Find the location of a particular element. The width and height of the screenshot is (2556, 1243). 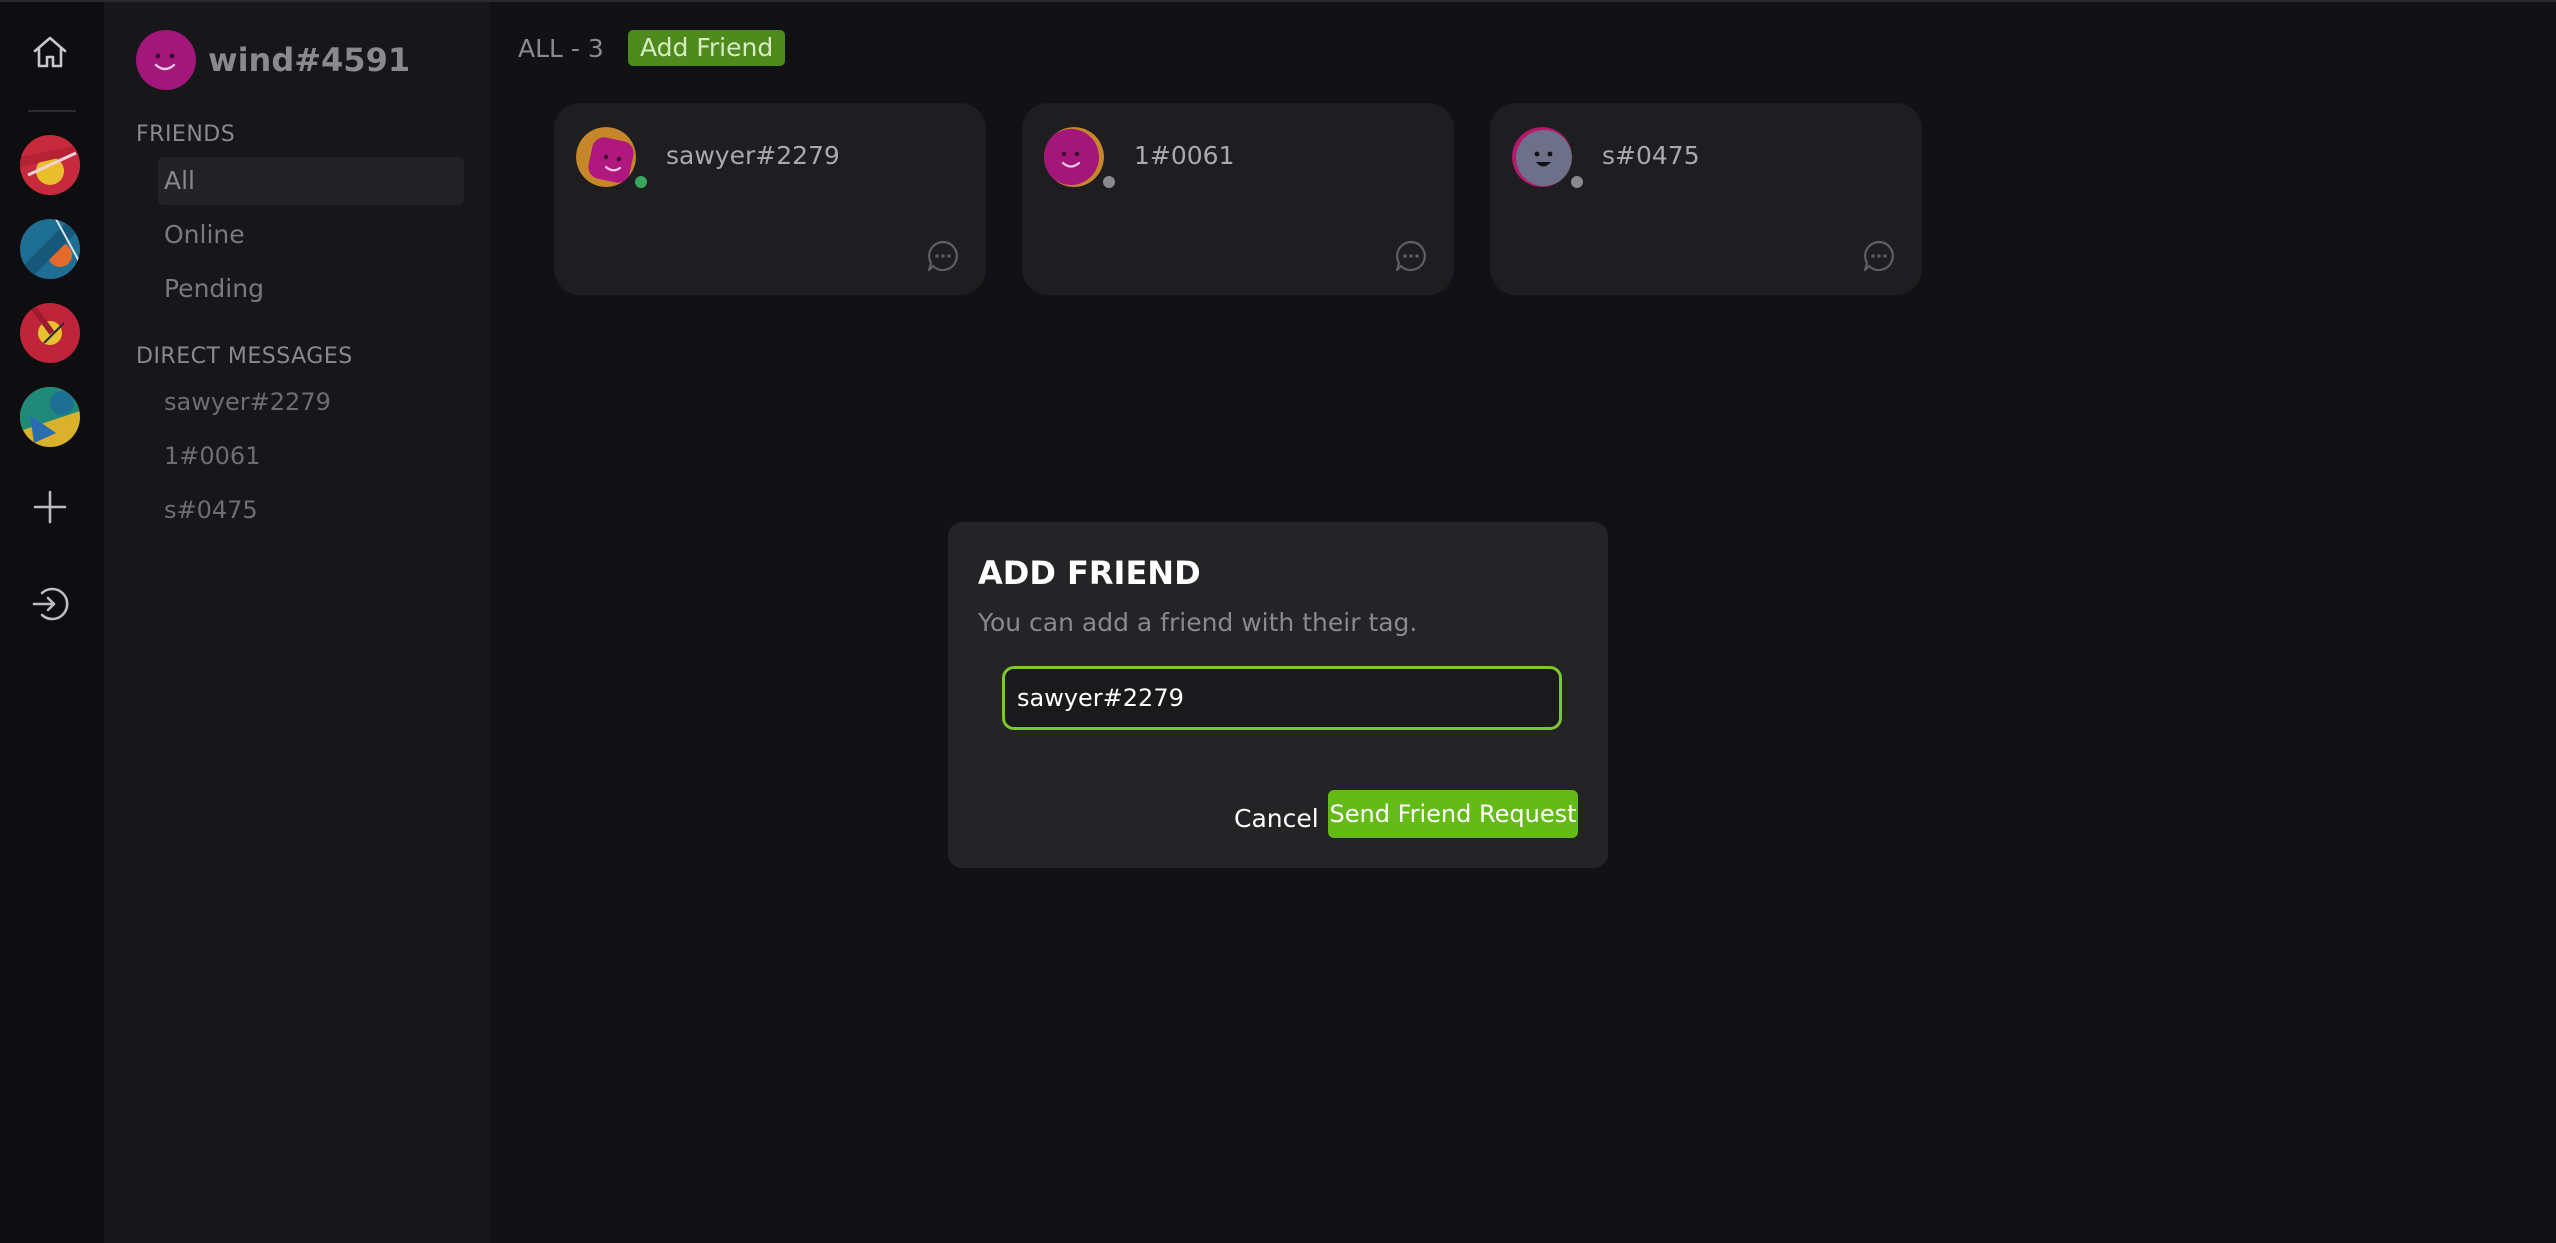

dm-item-s: s#0475 is located at coordinates (211, 510).